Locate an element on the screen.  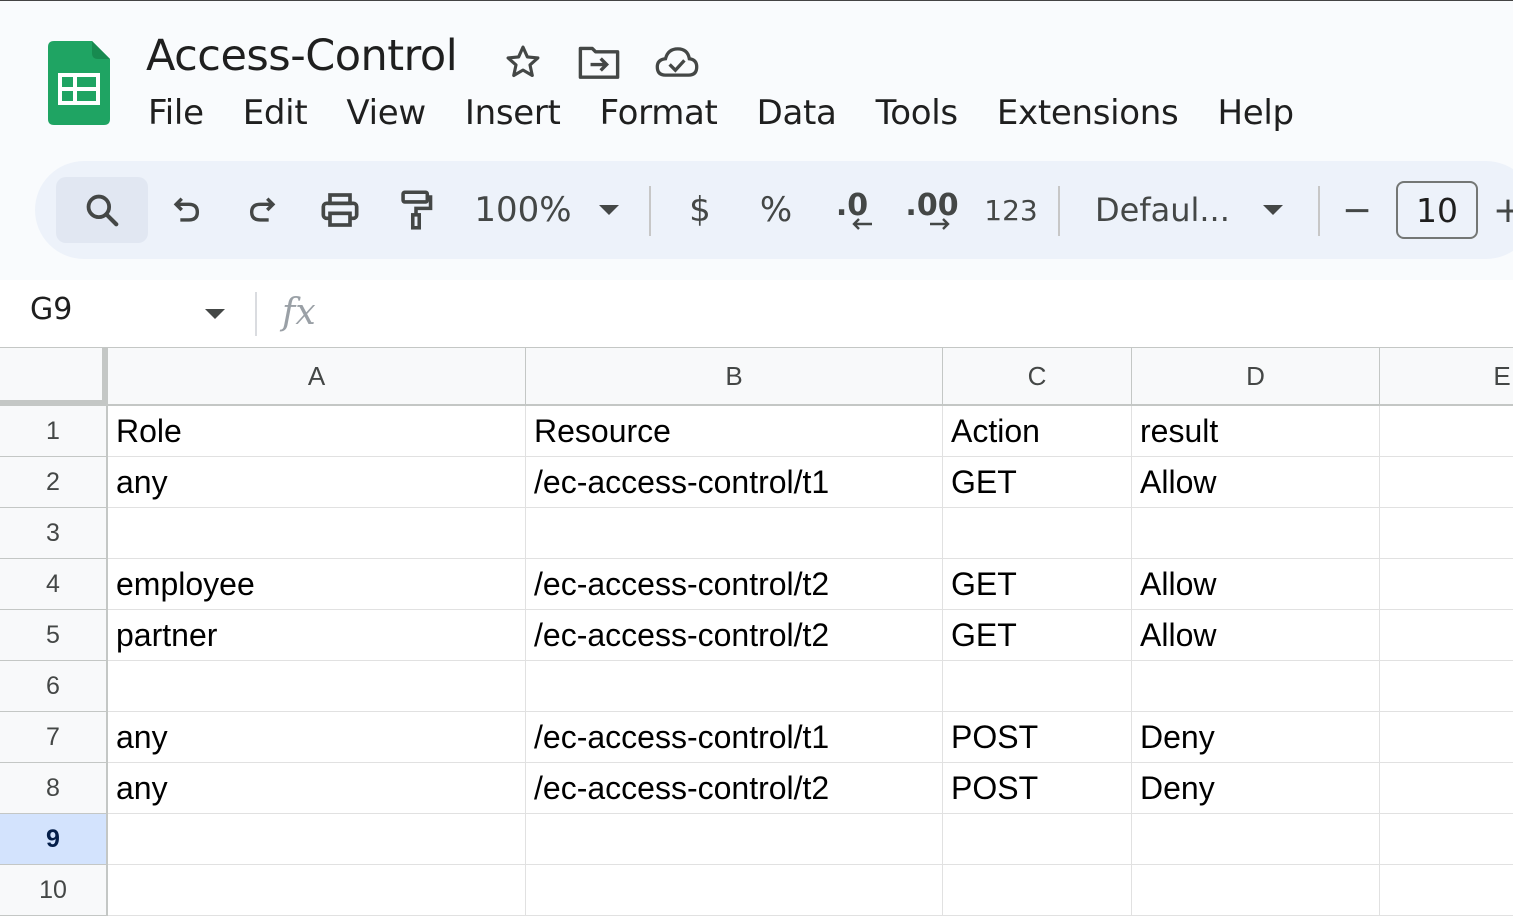
cell-c10 is located at coordinates (1037, 890).